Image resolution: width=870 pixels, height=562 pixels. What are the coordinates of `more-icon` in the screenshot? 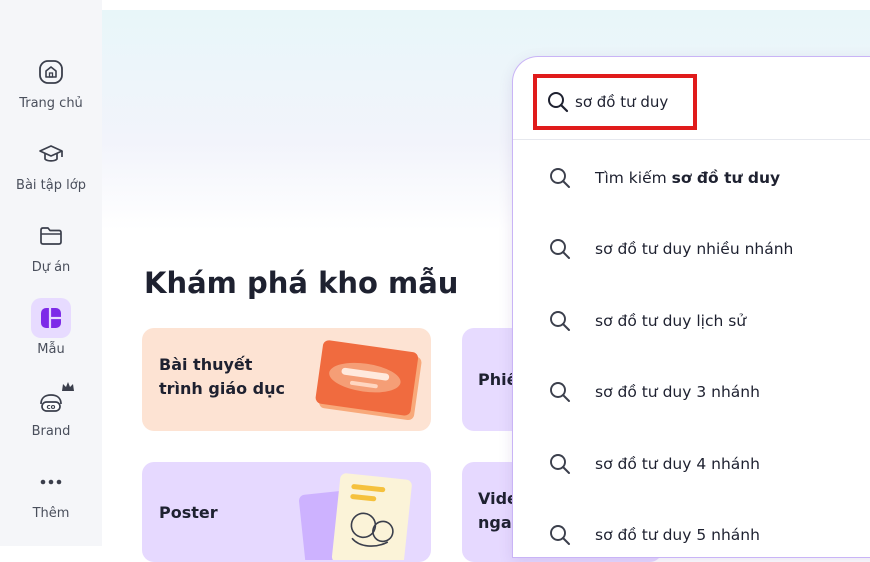 It's located at (51, 482).